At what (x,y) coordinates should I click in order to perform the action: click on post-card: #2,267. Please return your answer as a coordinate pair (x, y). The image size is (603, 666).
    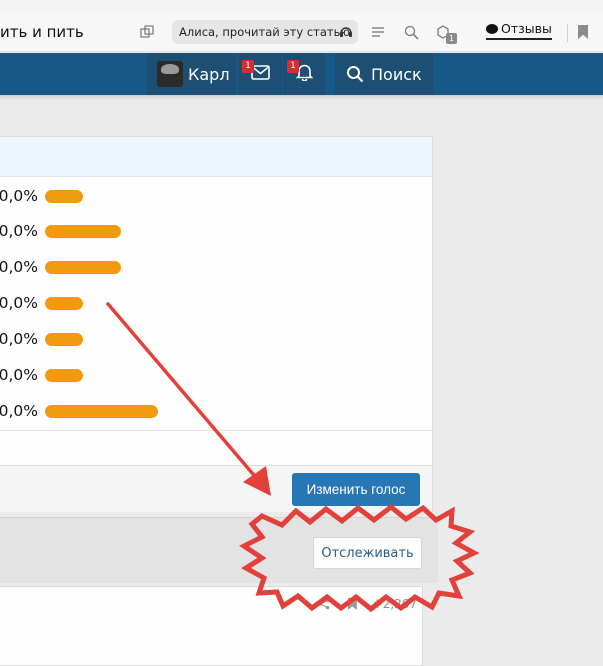
    Looking at the image, I should click on (211, 626).